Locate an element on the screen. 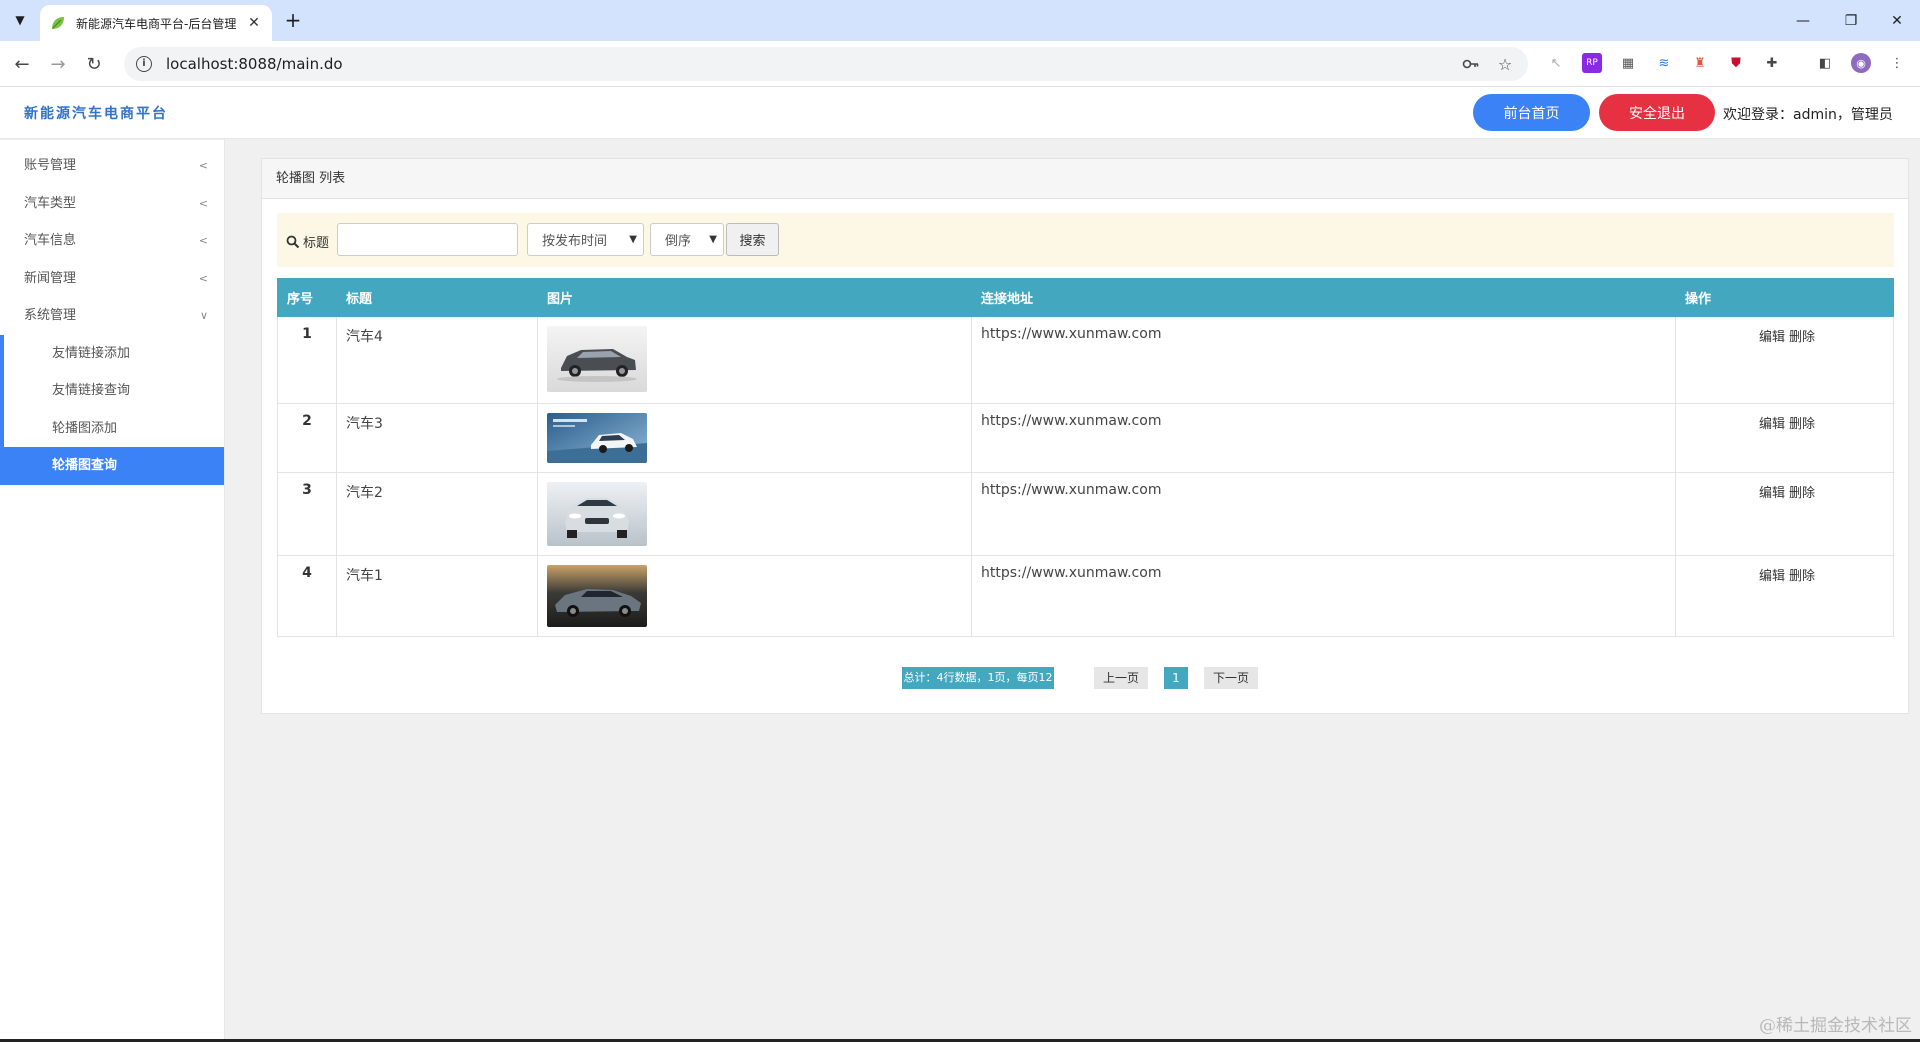 This screenshot has width=1920, height=1042. title-search-input is located at coordinates (427, 239).